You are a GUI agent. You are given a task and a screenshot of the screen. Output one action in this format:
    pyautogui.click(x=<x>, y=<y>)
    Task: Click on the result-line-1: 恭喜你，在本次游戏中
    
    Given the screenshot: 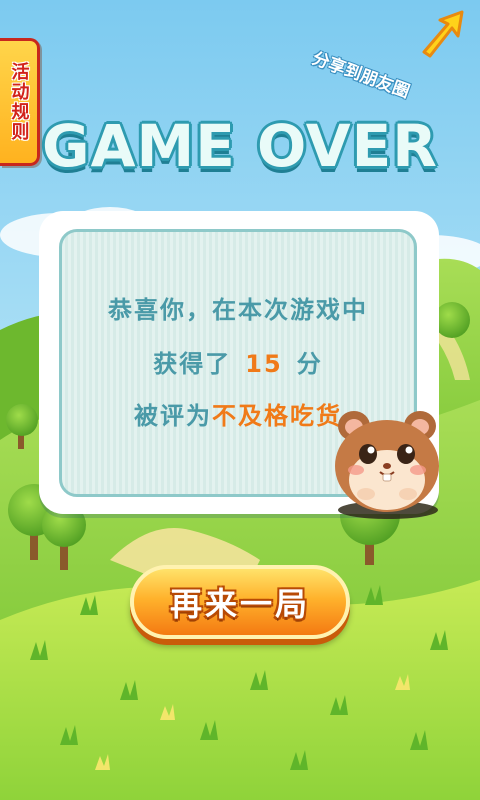 What is the action you would take?
    pyautogui.click(x=238, y=310)
    